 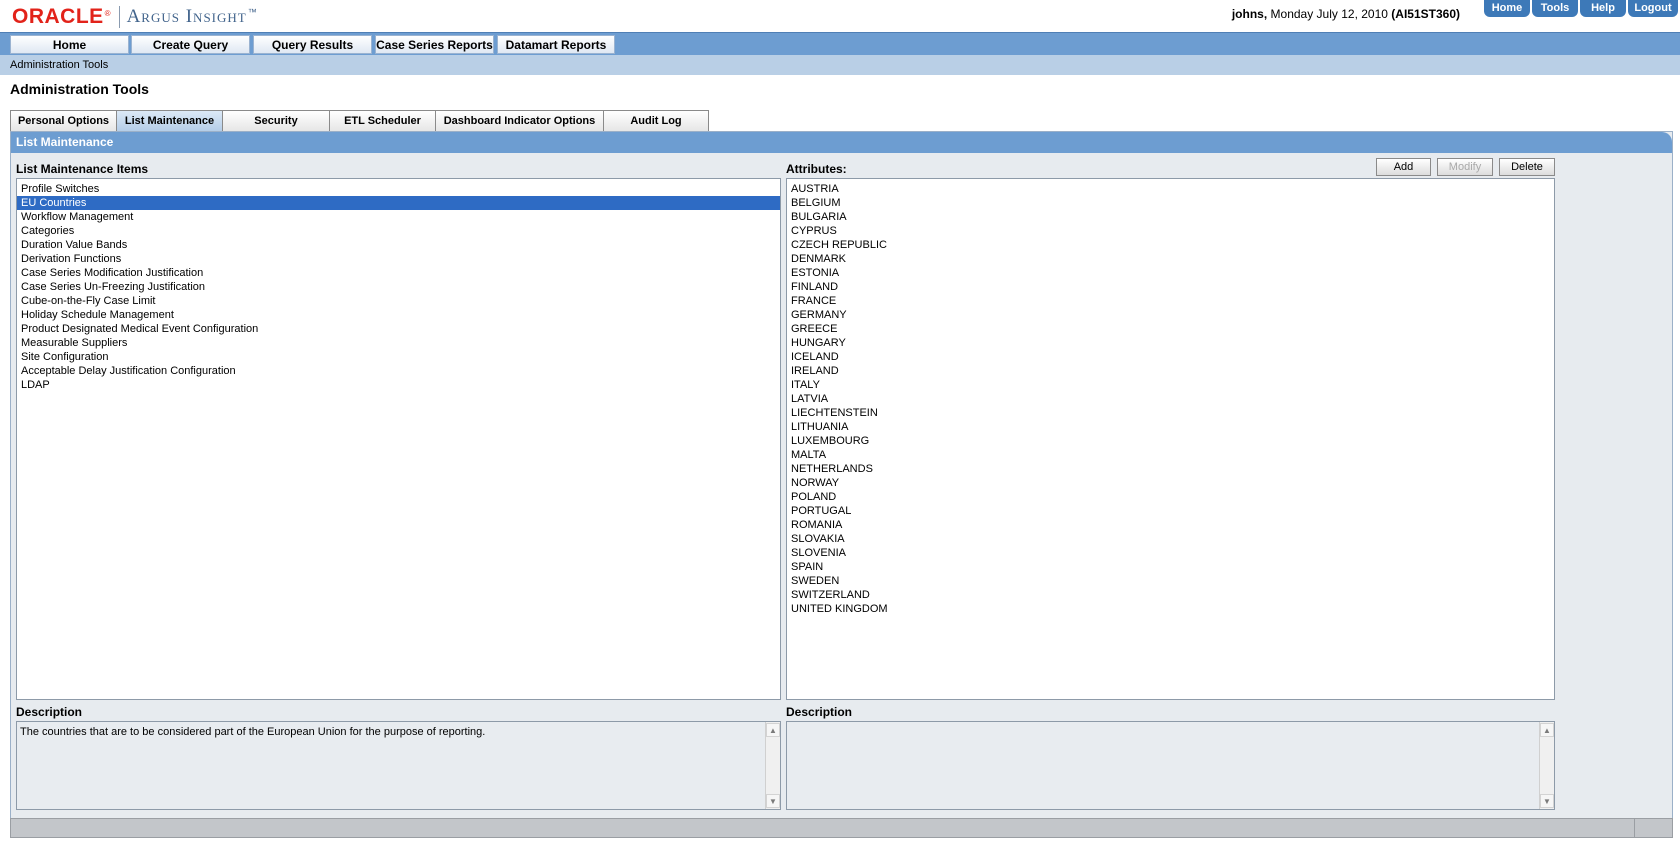 What do you see at coordinates (1170, 581) in the screenshot?
I see `attribute-item: SWEDEN` at bounding box center [1170, 581].